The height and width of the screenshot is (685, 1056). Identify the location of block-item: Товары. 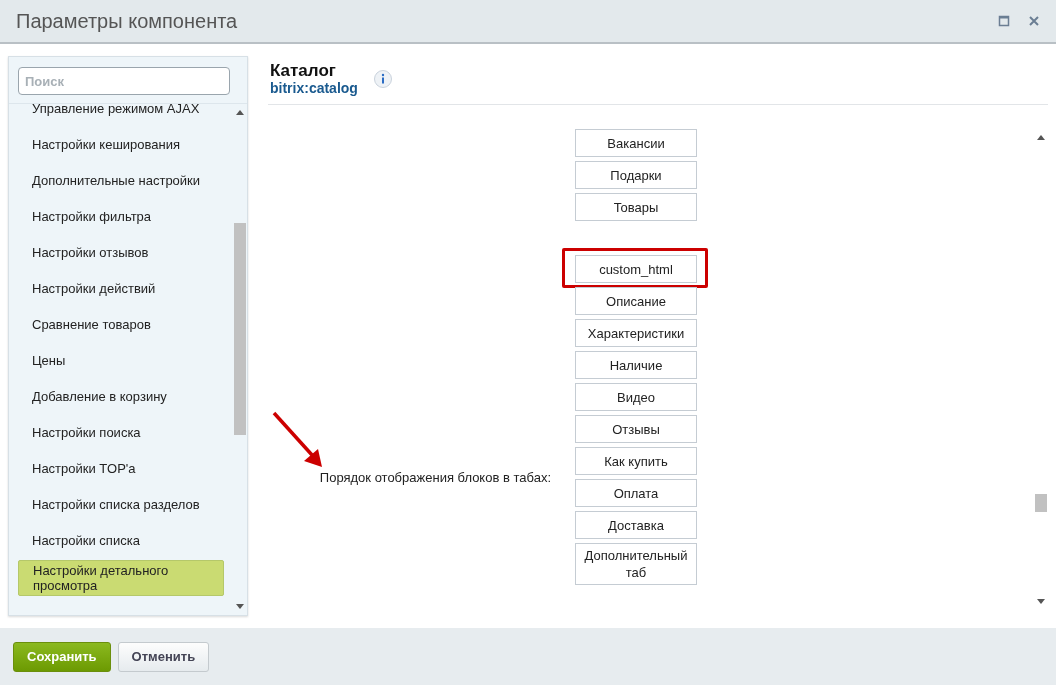
(636, 207).